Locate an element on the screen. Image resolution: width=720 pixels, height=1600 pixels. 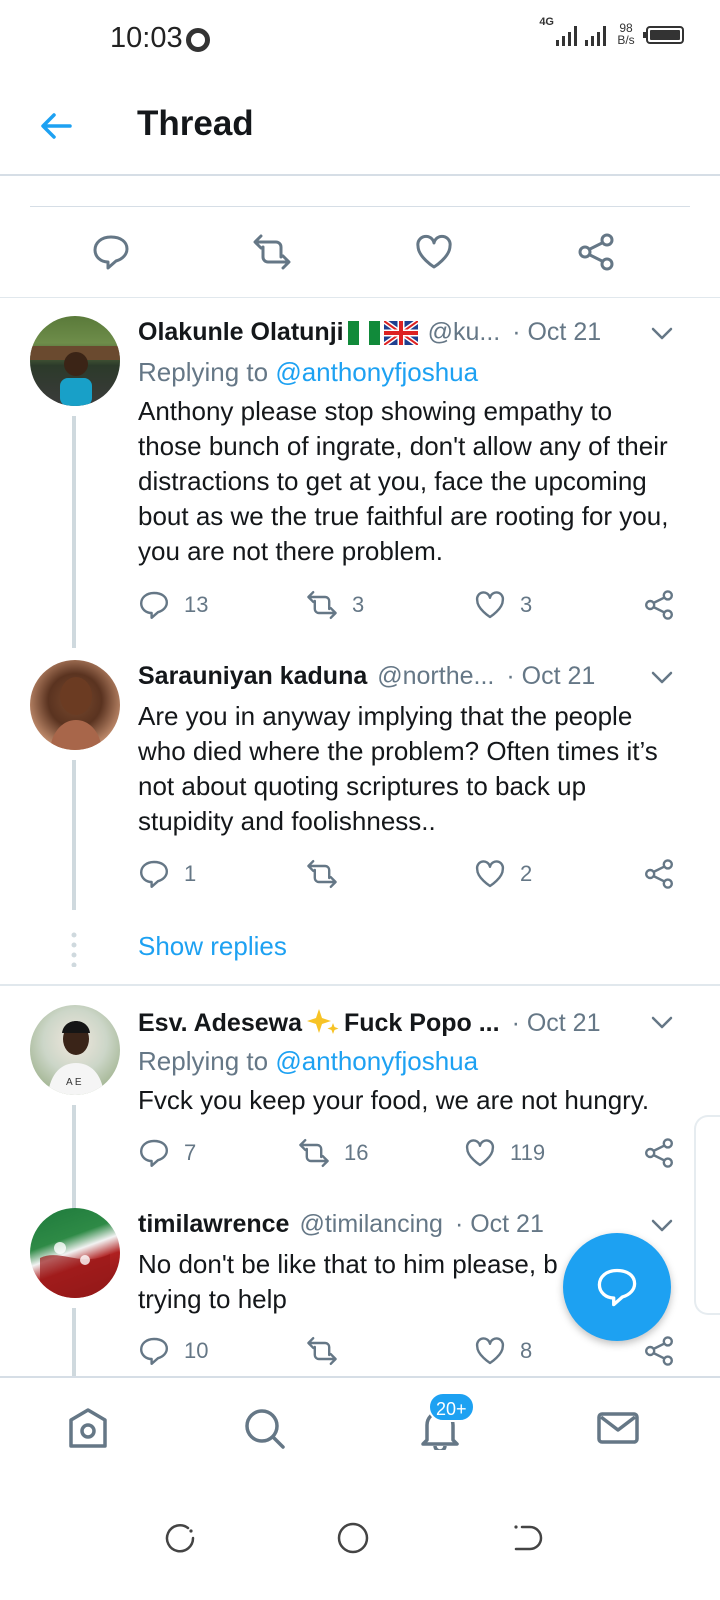
like-button: 119 is located at coordinates (504, 1153).